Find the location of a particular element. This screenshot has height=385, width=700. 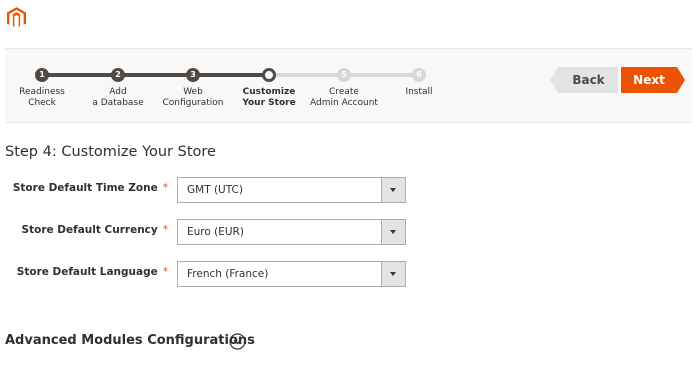

step-5-marker: 5 is located at coordinates (344, 75).